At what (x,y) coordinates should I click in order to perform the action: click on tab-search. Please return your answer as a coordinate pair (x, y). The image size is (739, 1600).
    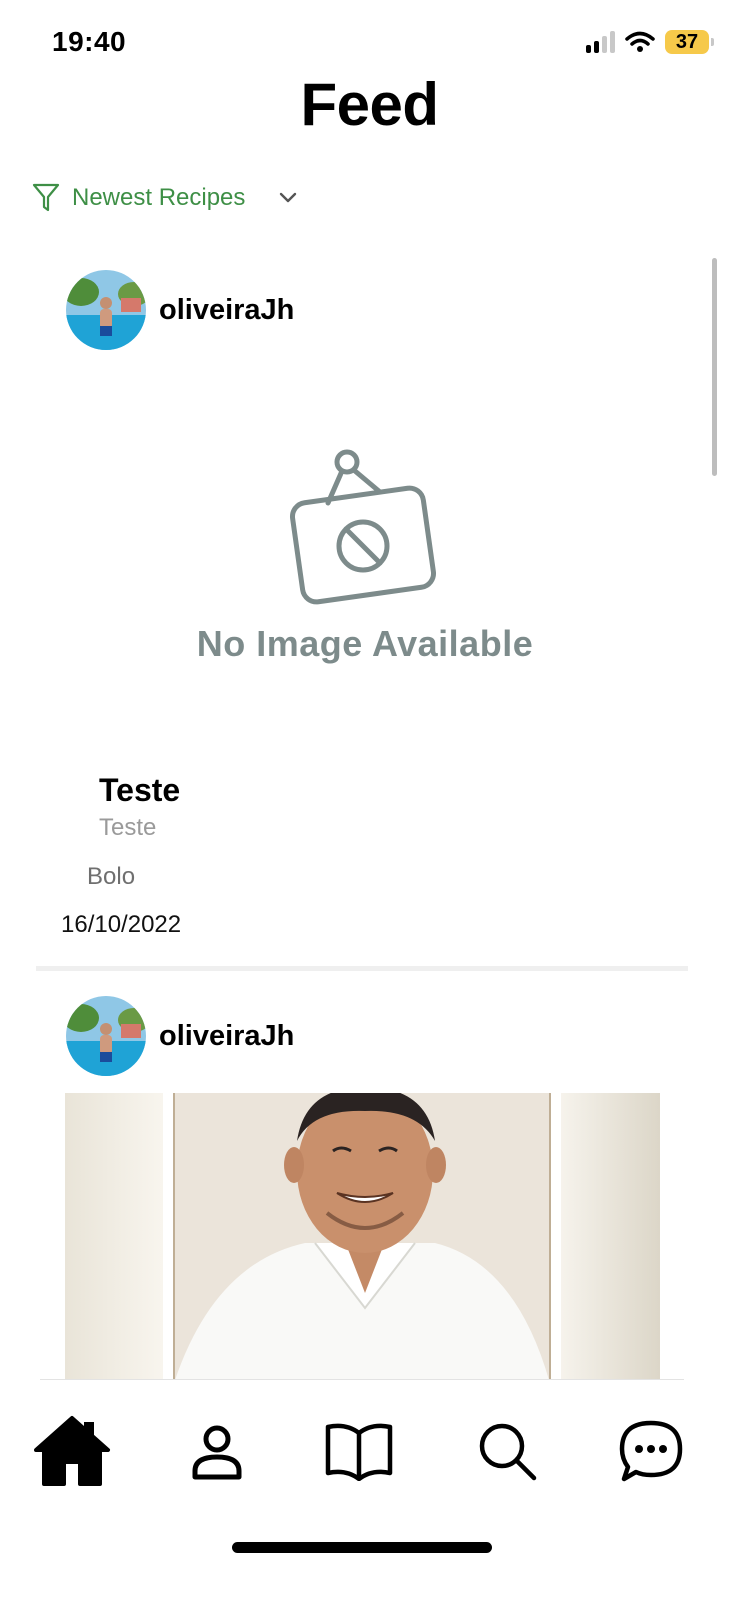
    Looking at the image, I should click on (507, 1451).